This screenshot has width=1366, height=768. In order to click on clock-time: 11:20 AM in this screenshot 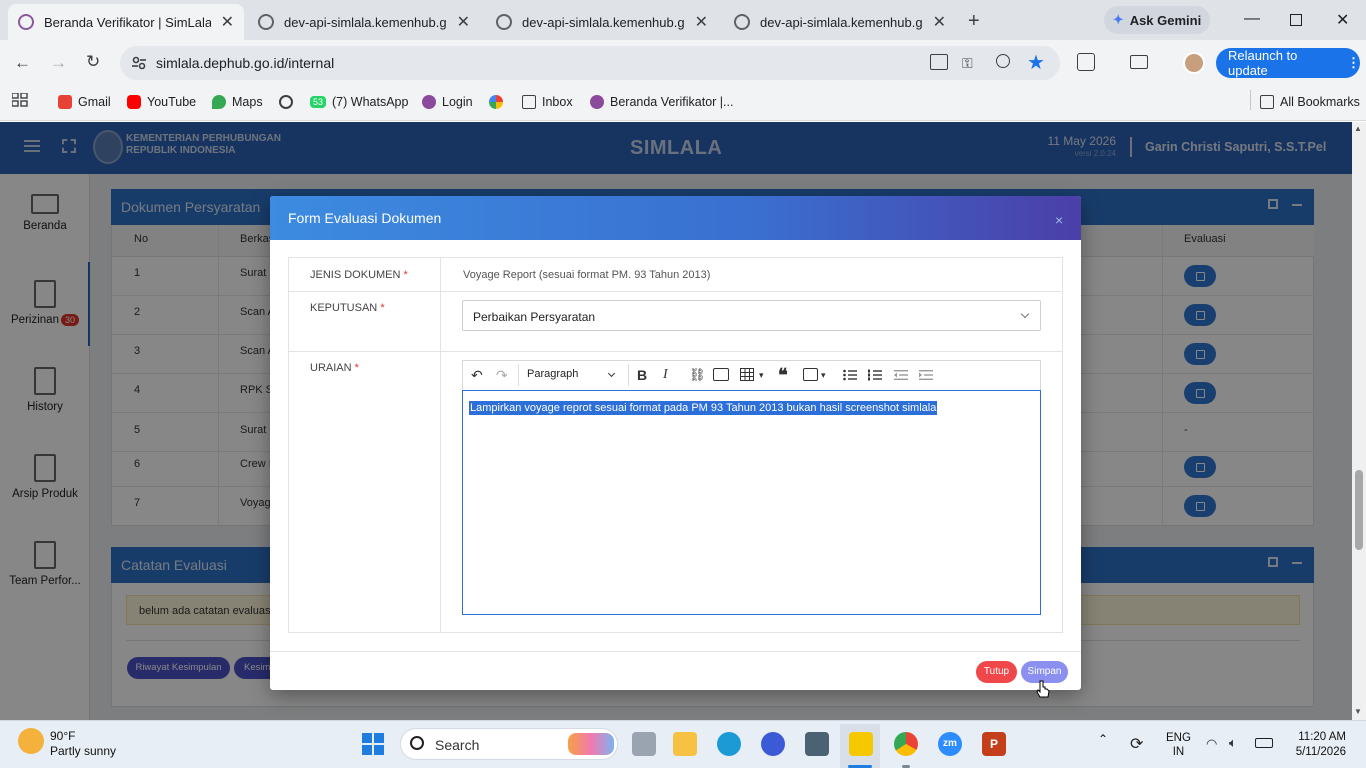, I will do `click(1322, 737)`.